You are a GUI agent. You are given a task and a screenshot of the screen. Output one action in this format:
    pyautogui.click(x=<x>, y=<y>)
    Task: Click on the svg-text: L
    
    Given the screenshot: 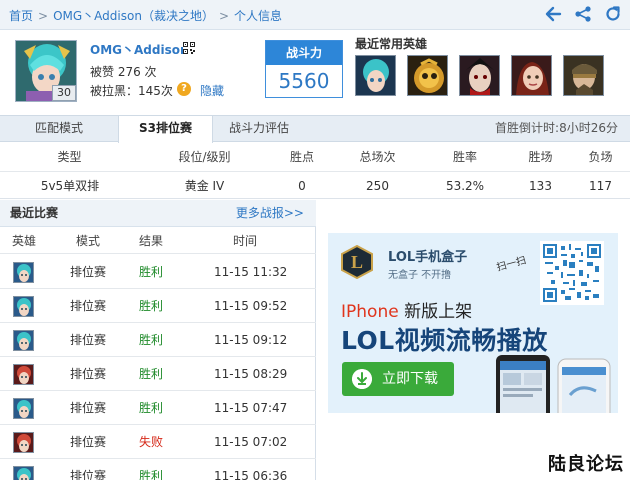 What is the action you would take?
    pyautogui.click(x=357, y=262)
    